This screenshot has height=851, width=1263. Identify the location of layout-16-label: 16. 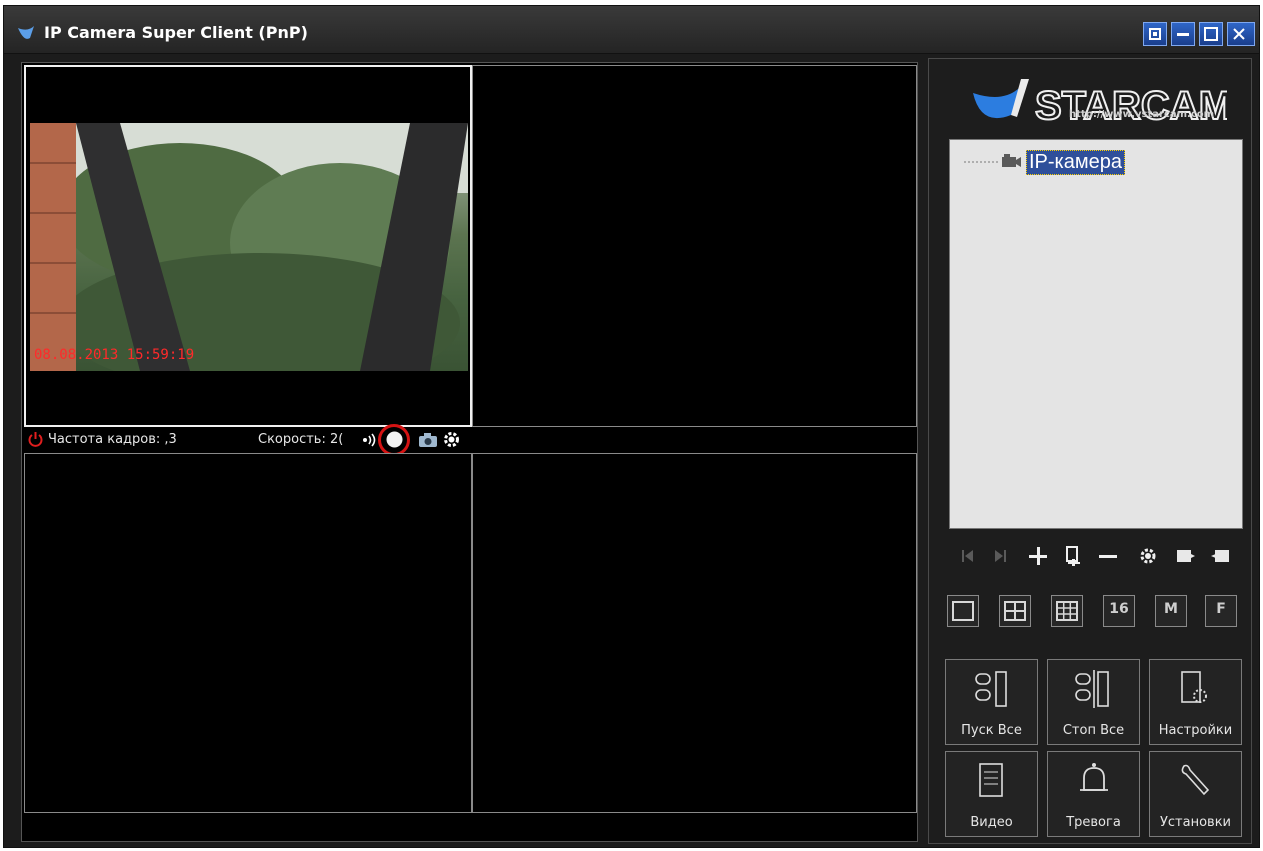
(1119, 609).